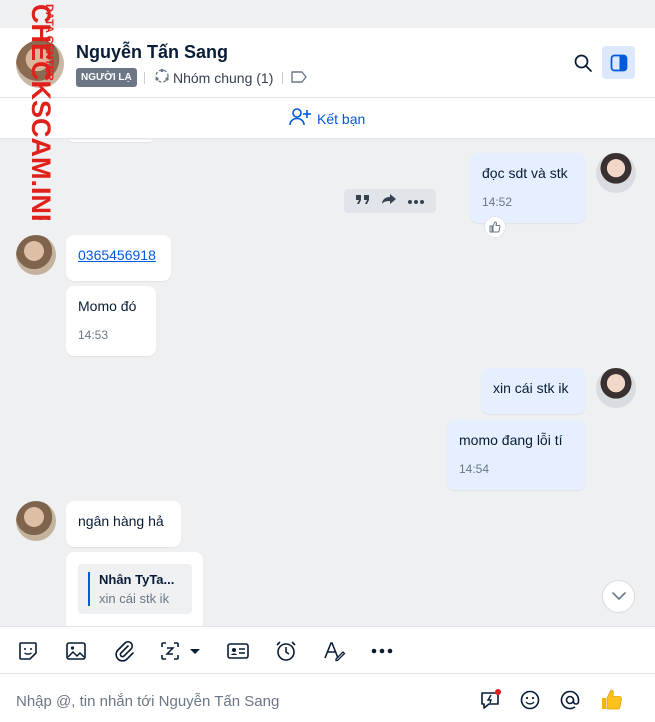 This screenshot has width=655, height=722. Describe the element at coordinates (474, 469) in the screenshot. I see `message-time: 14:54` at that location.